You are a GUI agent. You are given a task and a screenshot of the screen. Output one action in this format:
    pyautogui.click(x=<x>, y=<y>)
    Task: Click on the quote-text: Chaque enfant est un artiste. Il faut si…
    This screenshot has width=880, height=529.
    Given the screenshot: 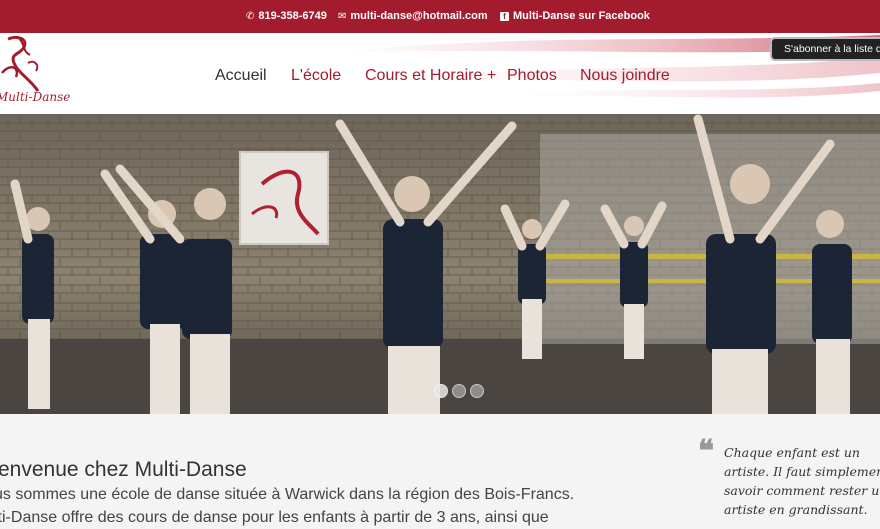 What is the action you would take?
    pyautogui.click(x=802, y=481)
    